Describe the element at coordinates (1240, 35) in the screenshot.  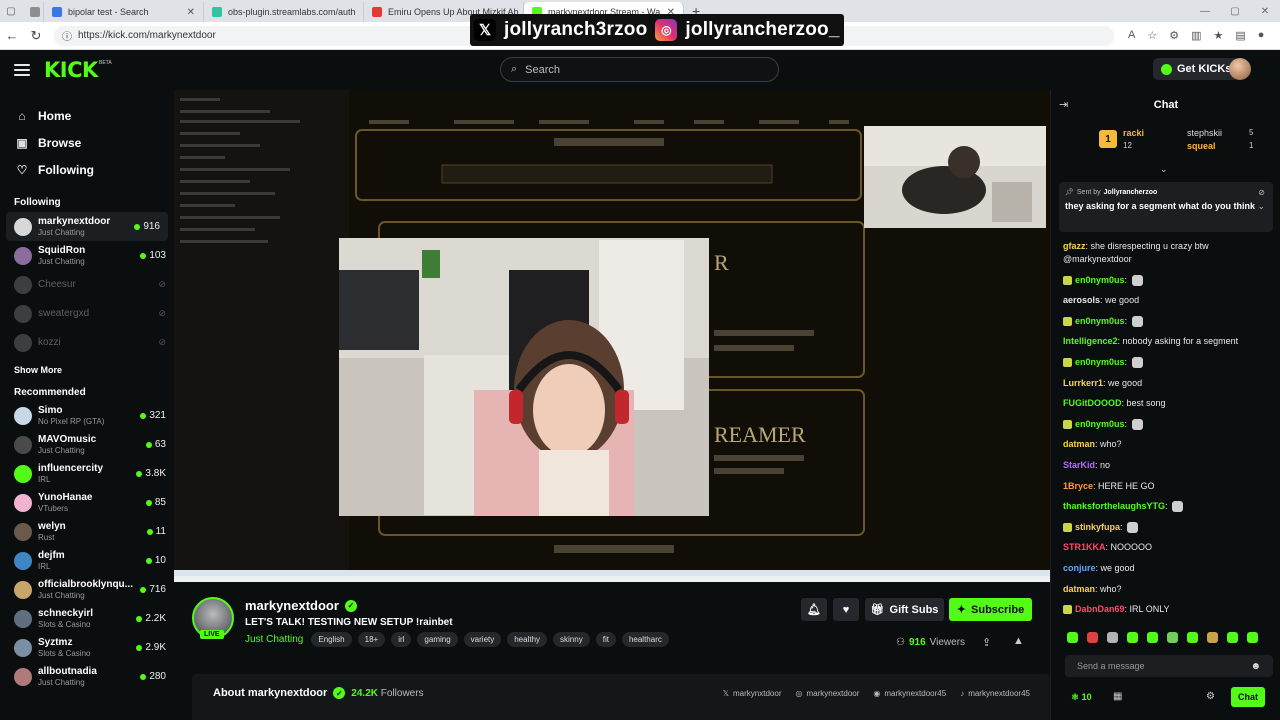
I see `collections-icon: ▤` at that location.